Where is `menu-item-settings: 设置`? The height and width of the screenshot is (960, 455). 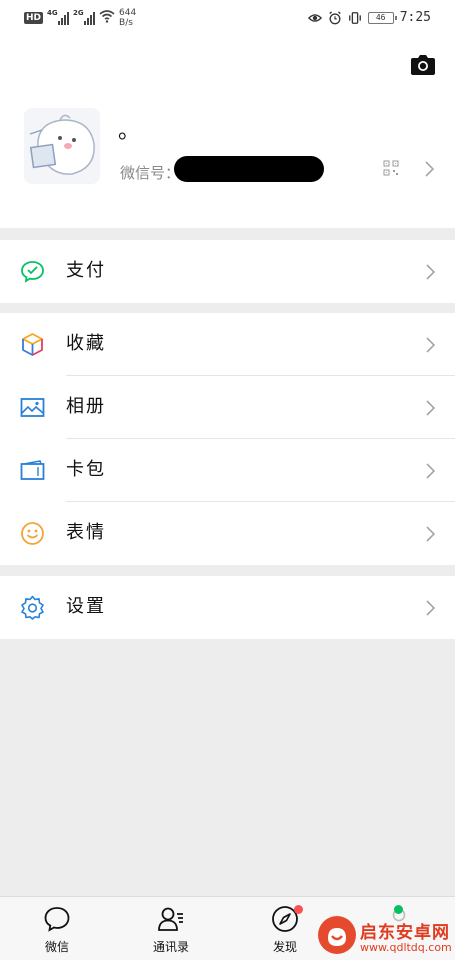 menu-item-settings: 设置 is located at coordinates (227, 607).